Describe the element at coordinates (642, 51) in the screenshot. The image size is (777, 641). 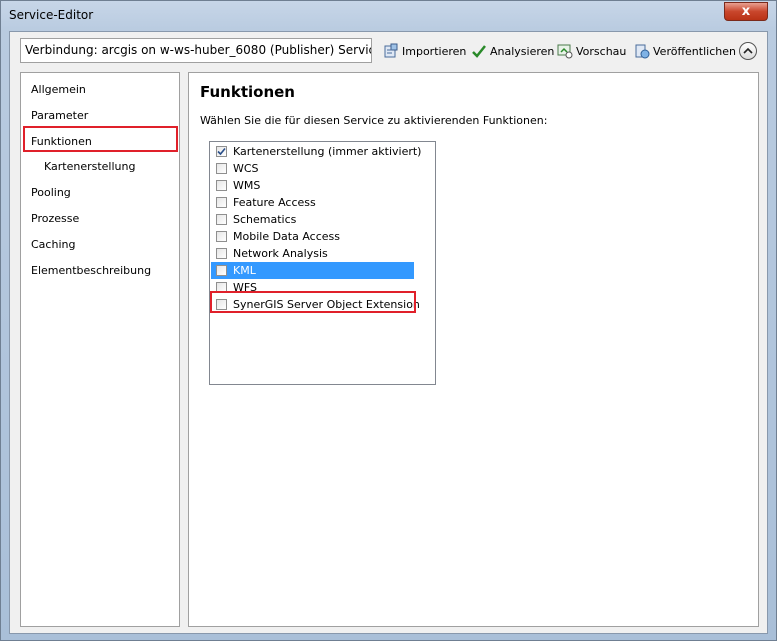
I see `publish-icon` at that location.